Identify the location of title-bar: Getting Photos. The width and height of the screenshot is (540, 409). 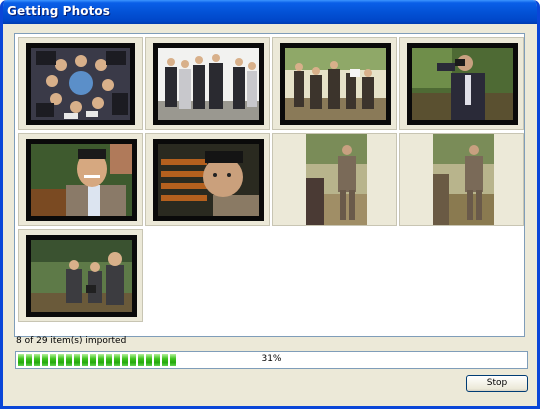
(270, 12).